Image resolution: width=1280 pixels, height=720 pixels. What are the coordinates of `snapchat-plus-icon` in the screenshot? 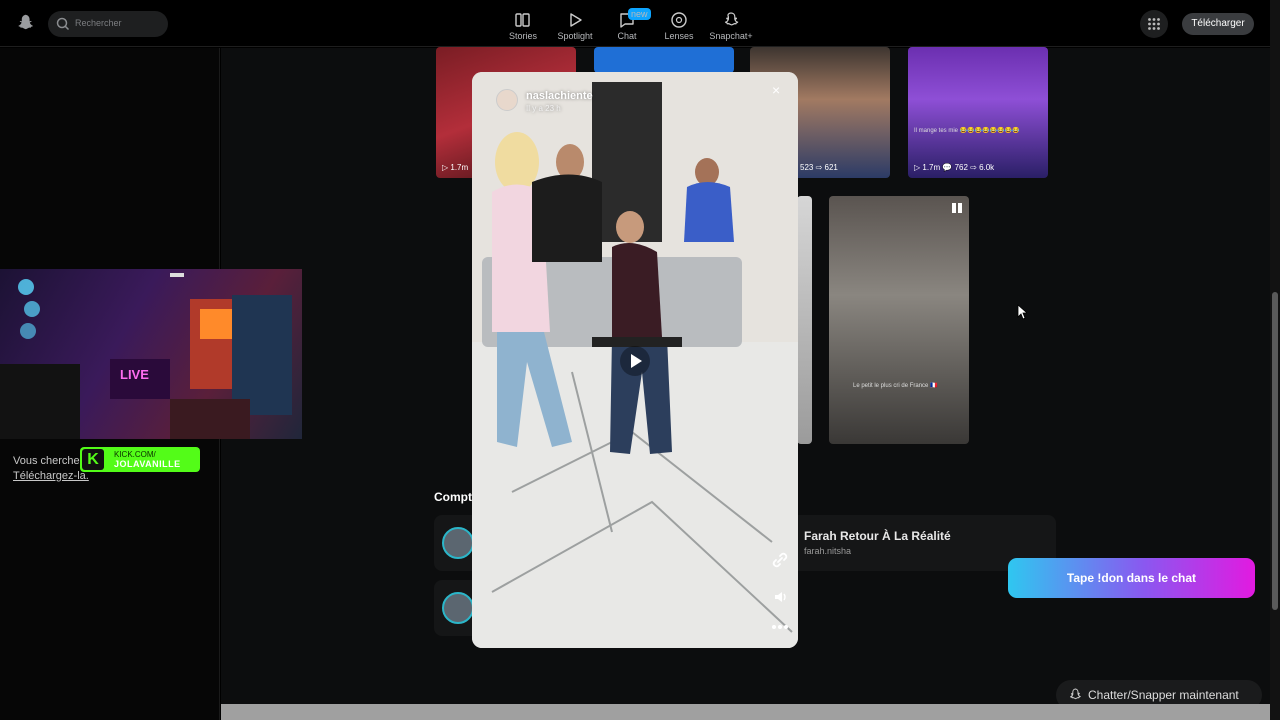 It's located at (731, 19).